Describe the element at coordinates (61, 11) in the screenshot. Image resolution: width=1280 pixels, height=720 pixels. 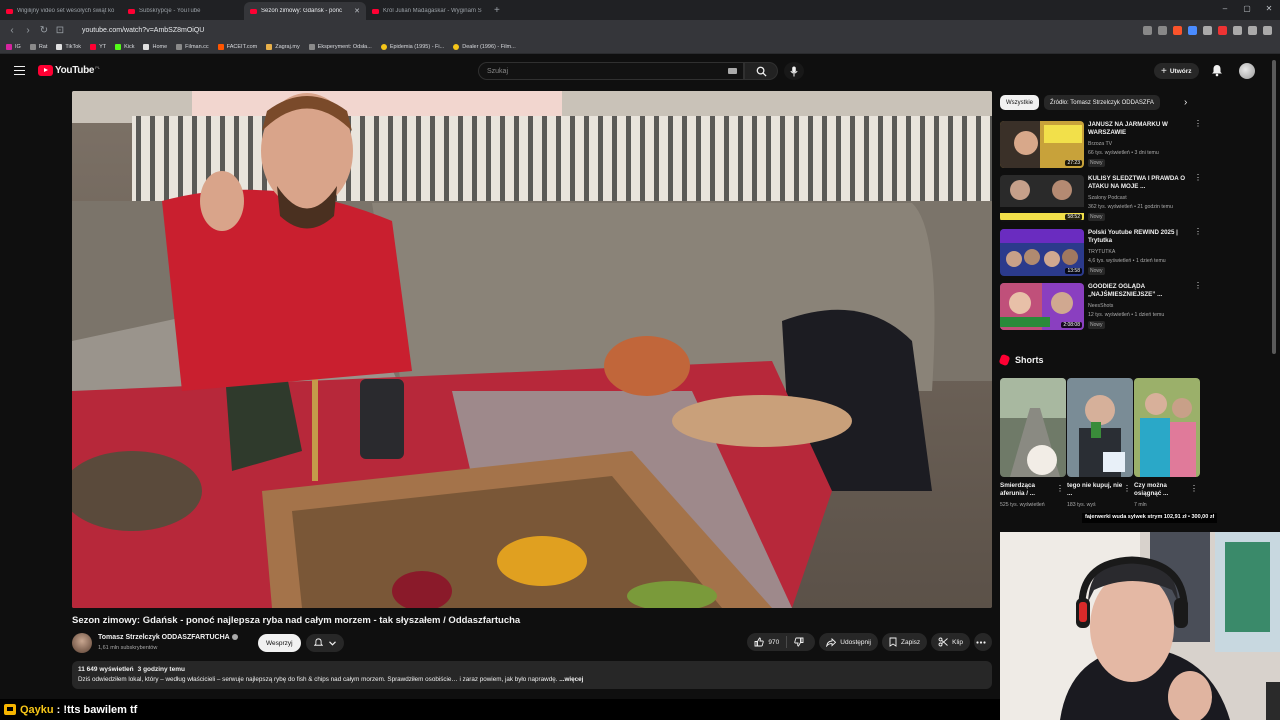
I see `browser-tab: Wigilijny video set wesołych świąt ko` at that location.